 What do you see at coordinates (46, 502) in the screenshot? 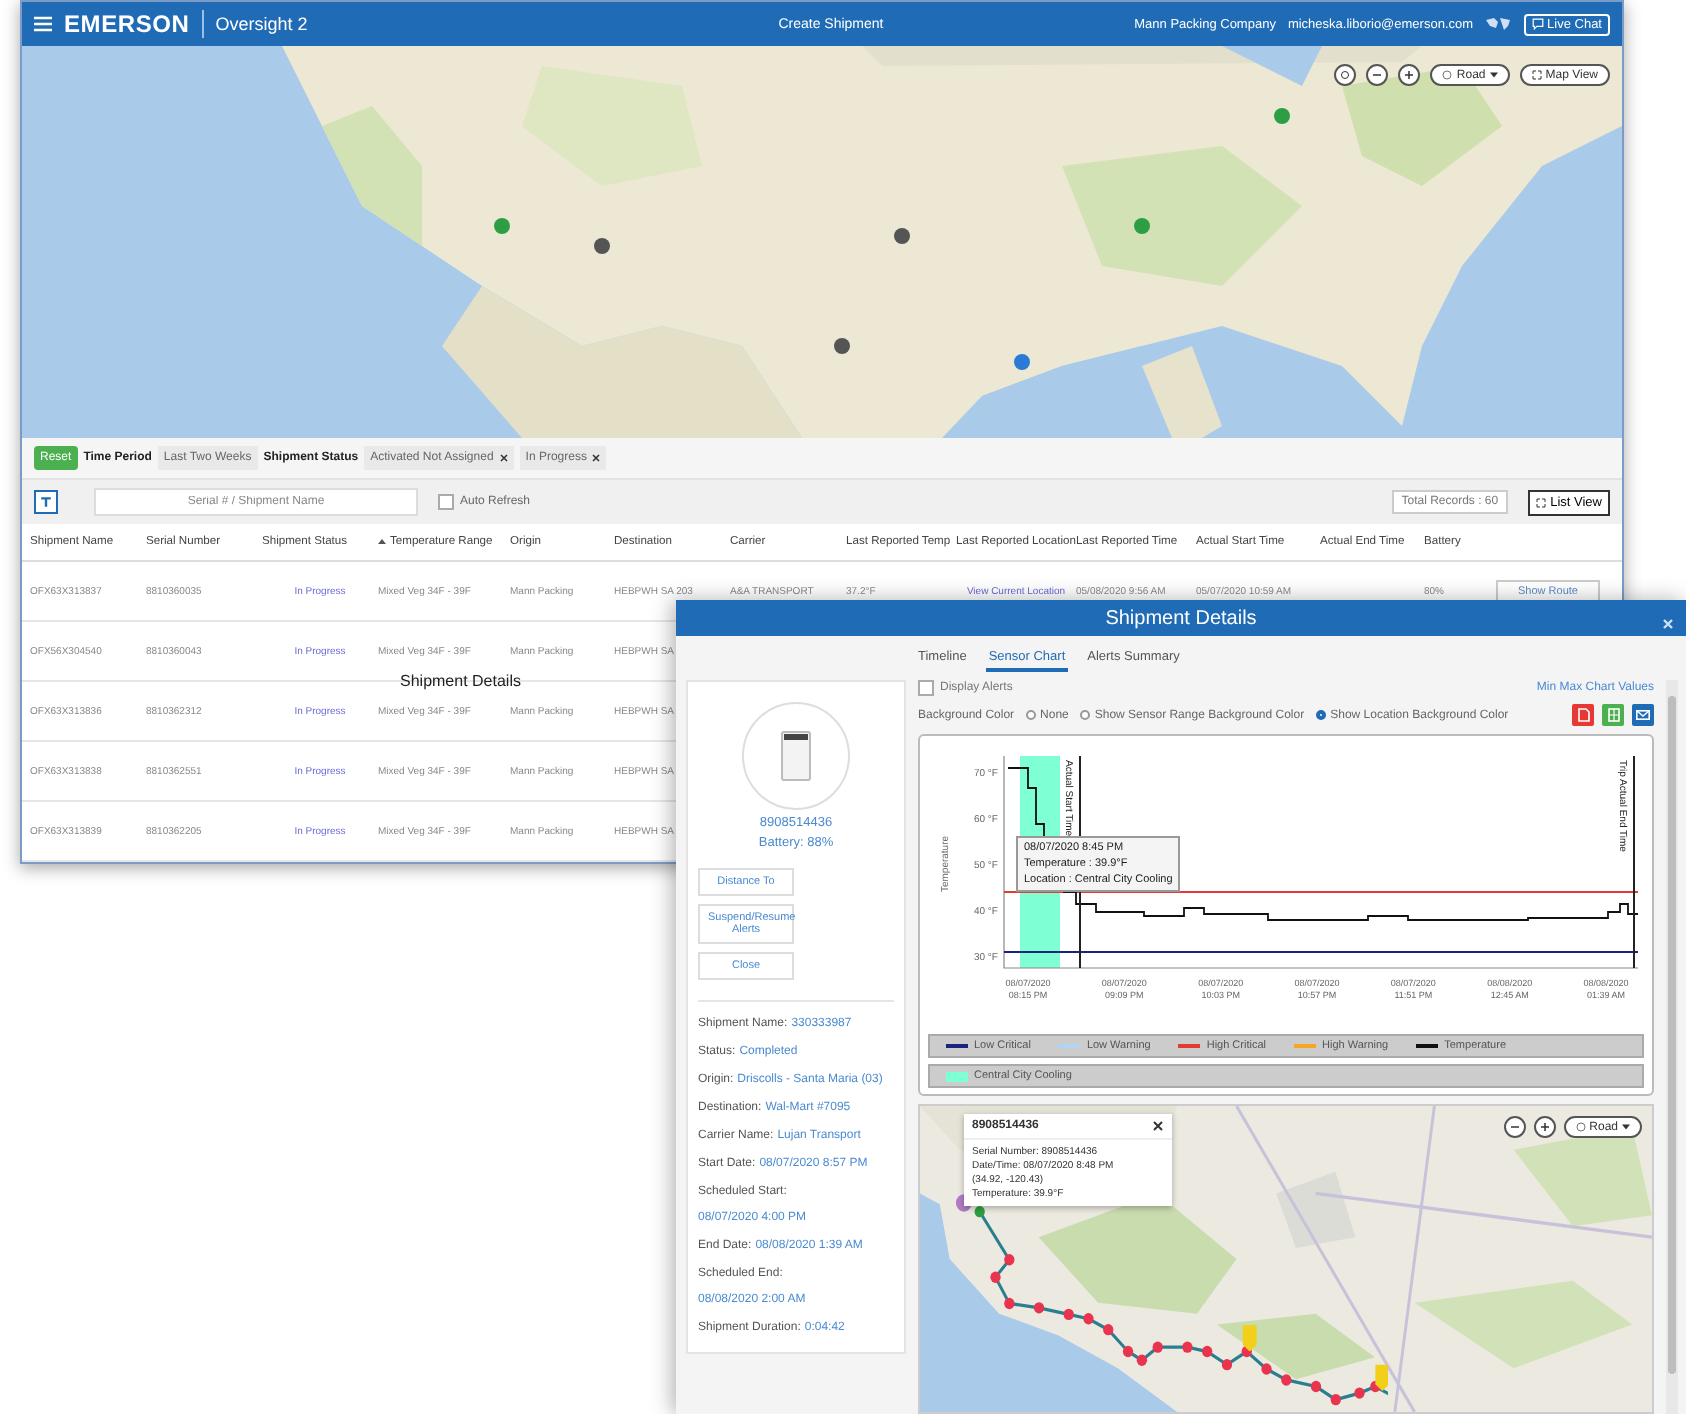
I see `filter-icon` at bounding box center [46, 502].